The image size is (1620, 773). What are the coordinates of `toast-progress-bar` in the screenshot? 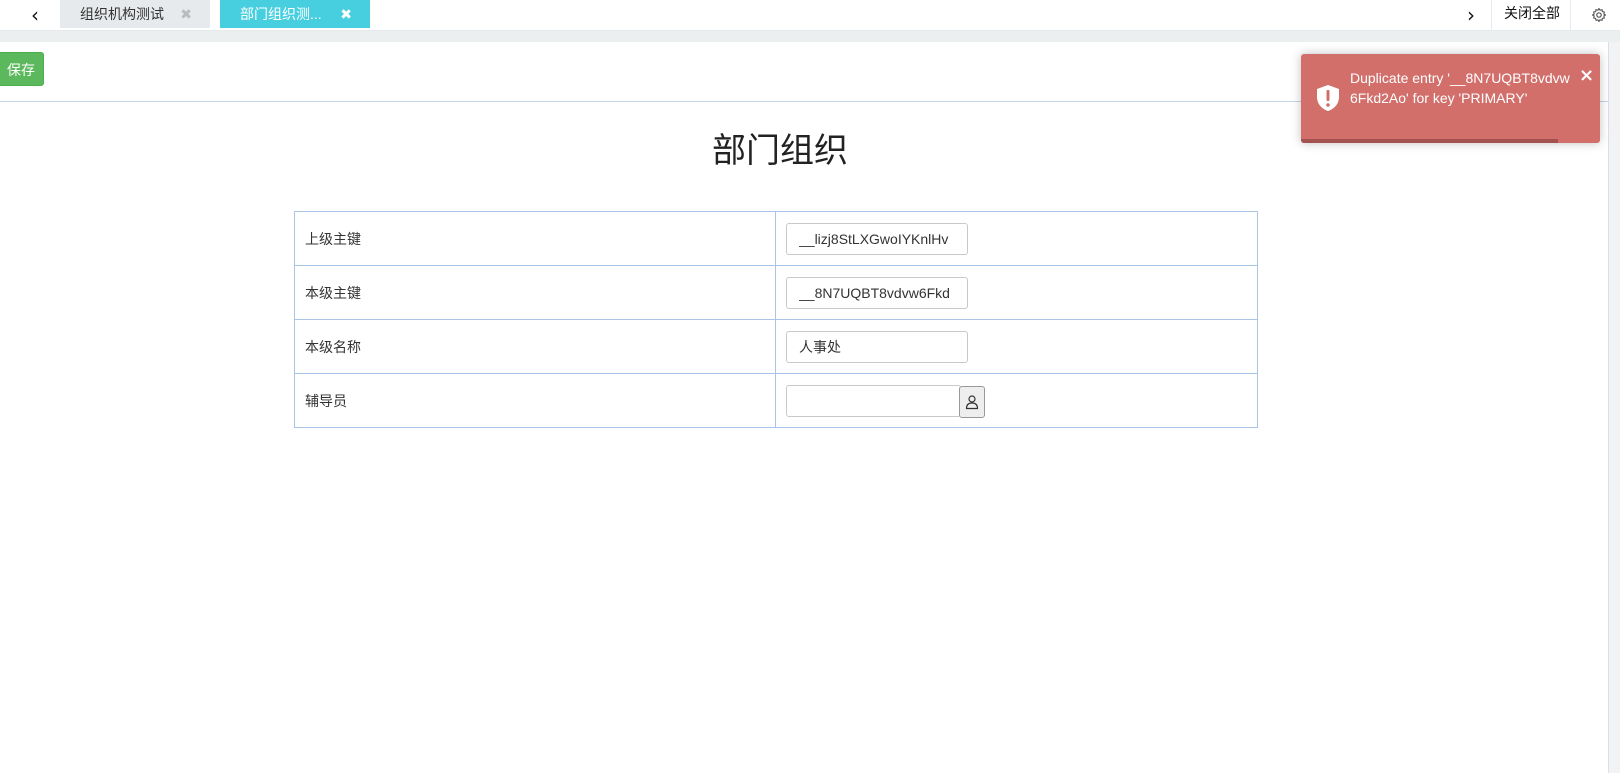 It's located at (1430, 141).